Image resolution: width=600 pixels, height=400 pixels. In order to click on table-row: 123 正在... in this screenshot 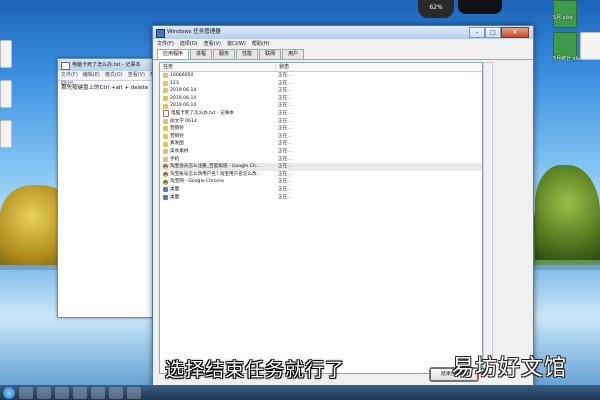, I will do `click(321, 84)`.